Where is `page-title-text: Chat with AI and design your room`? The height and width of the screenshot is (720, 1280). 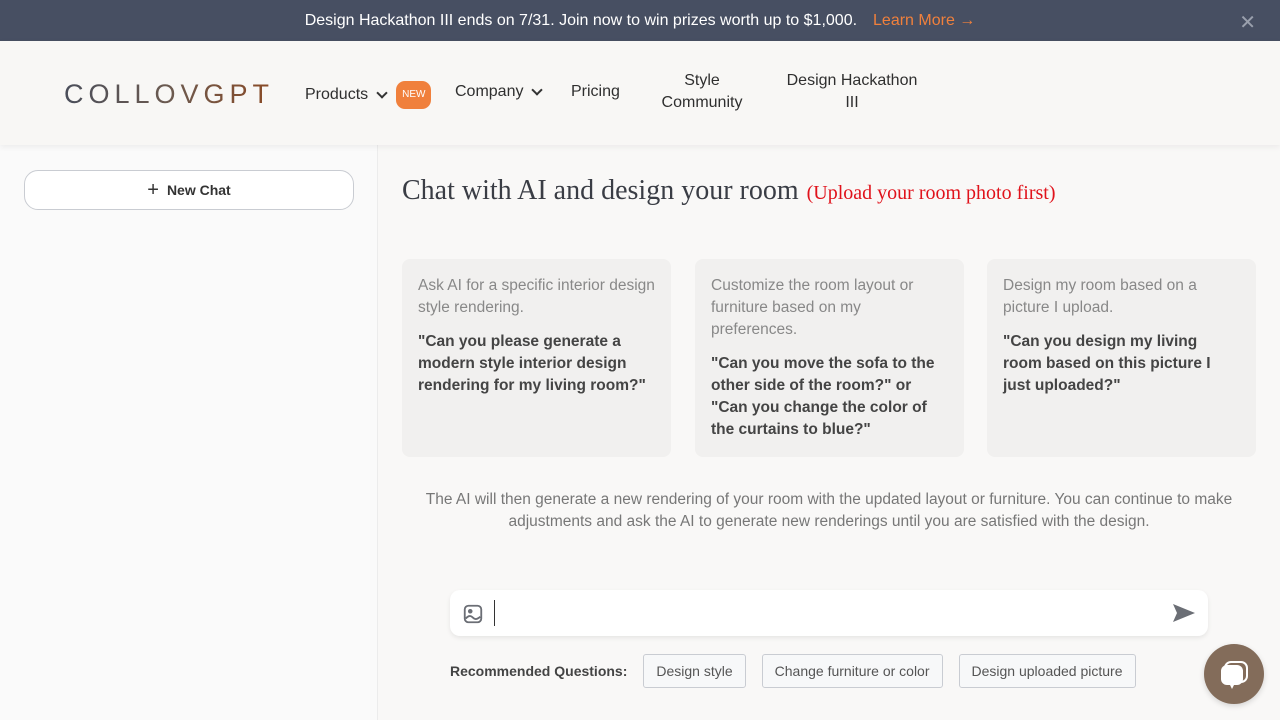 page-title-text: Chat with AI and design your room is located at coordinates (600, 190).